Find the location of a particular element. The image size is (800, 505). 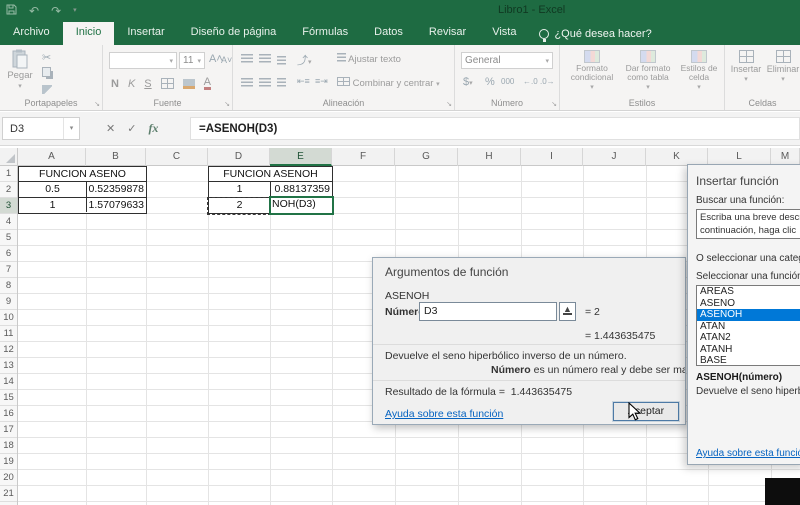

font-color-icon: A is located at coordinates (207, 83).